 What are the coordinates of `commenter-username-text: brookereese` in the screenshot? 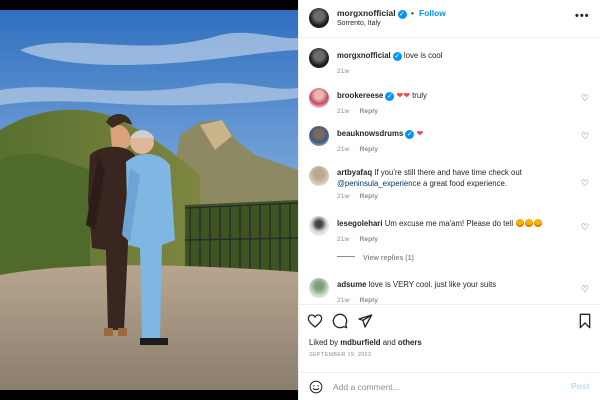 It's located at (360, 95).